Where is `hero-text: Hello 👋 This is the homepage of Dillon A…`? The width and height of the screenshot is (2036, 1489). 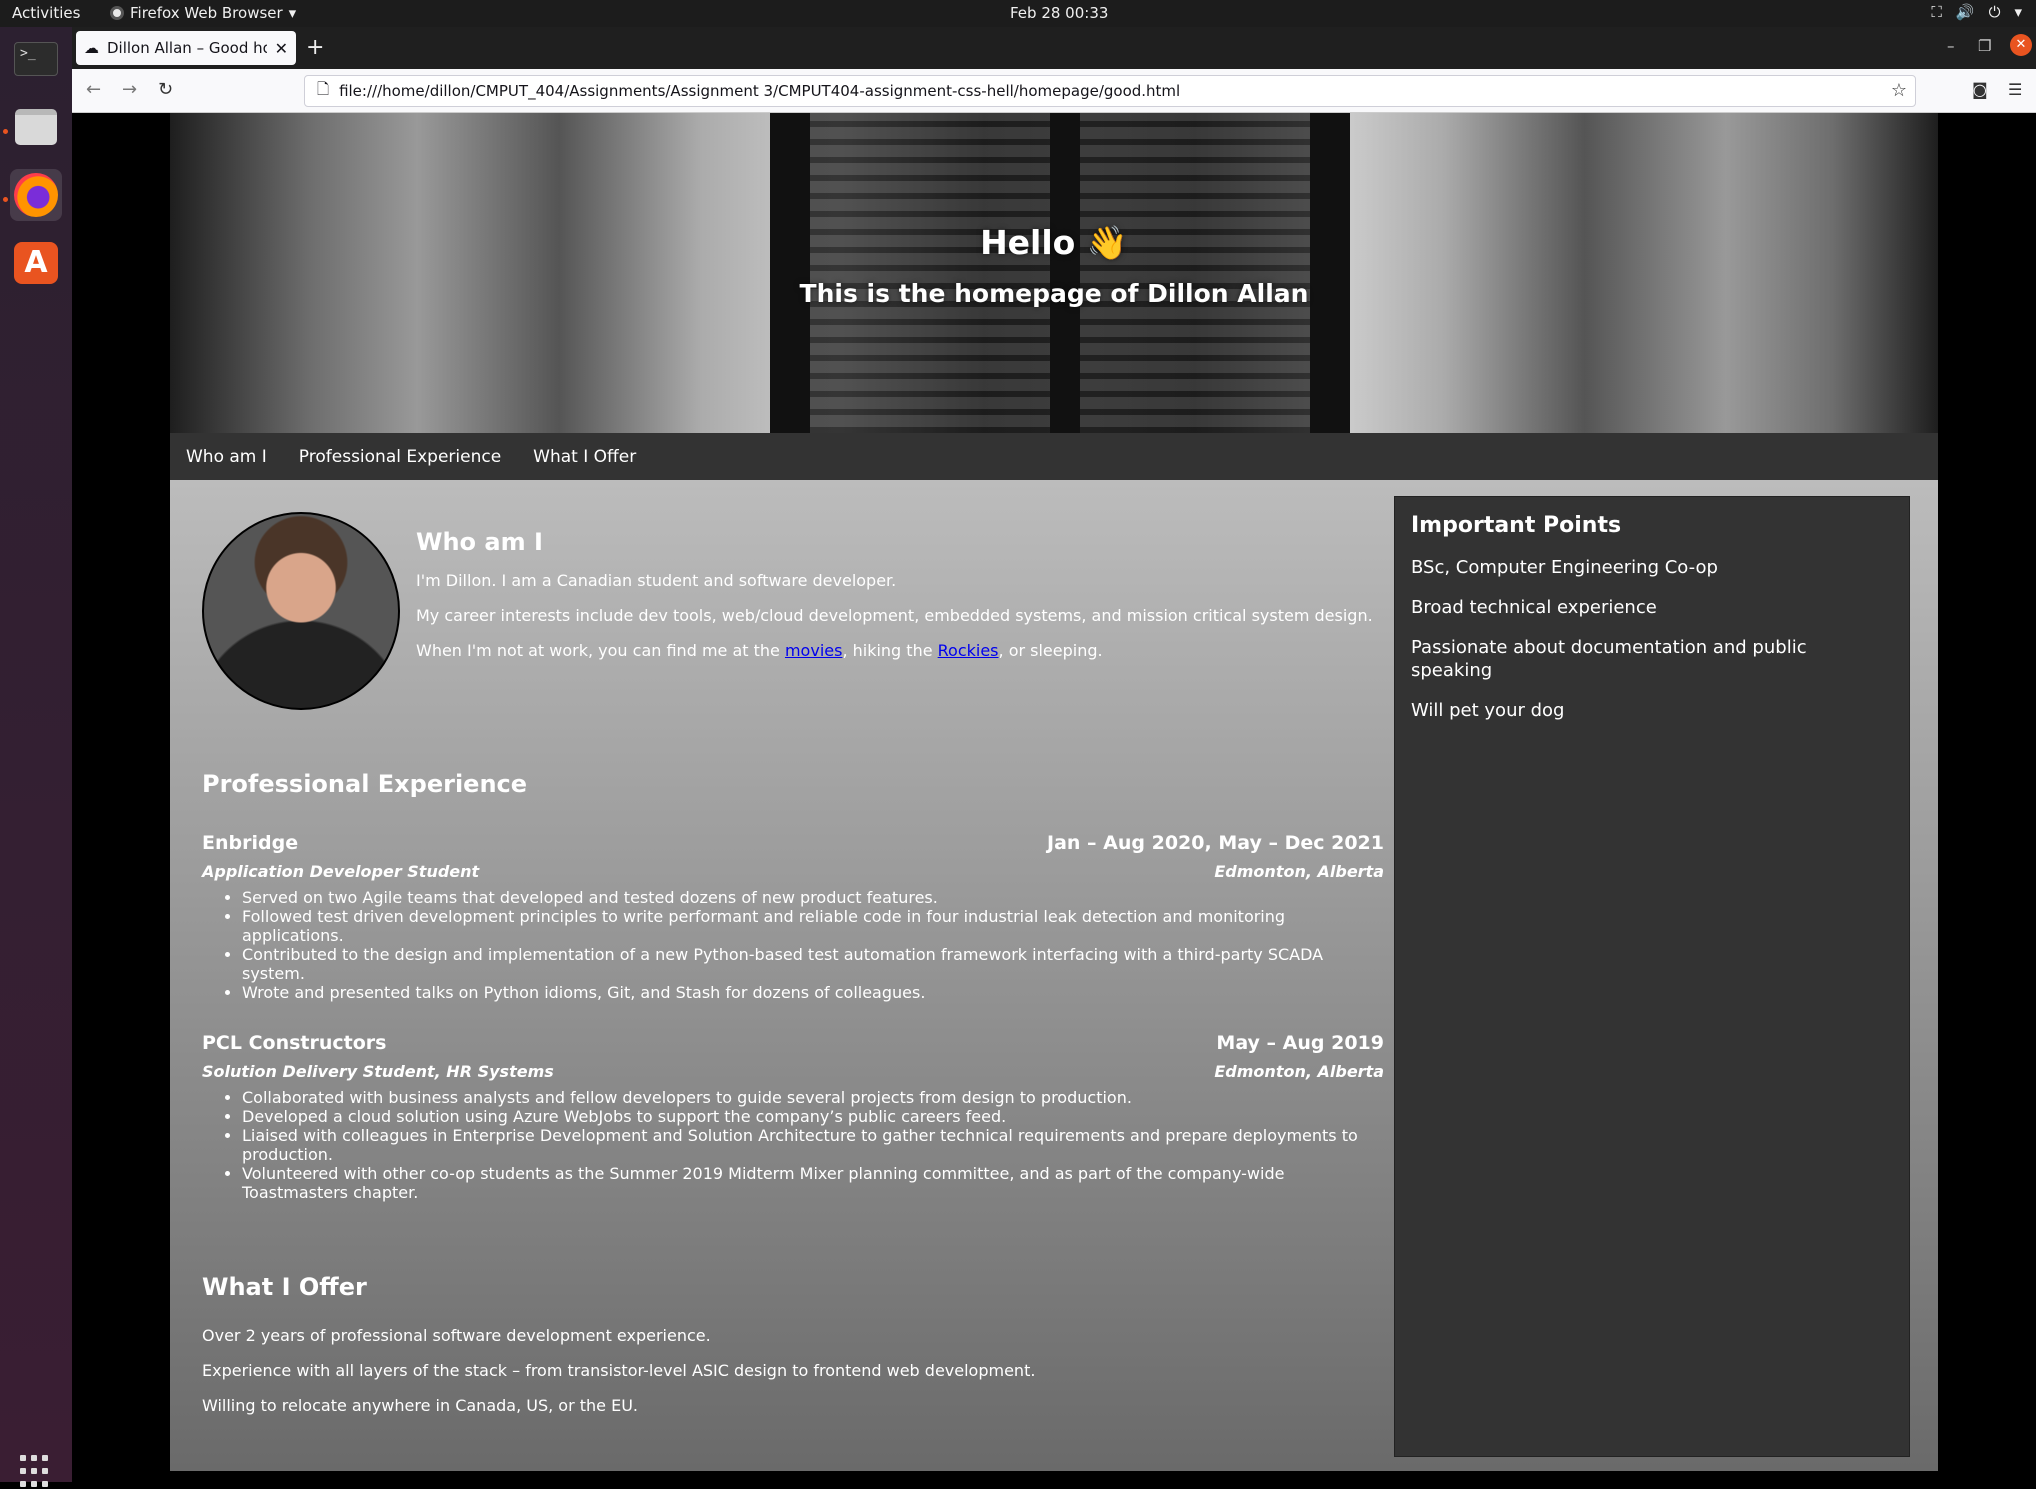
hero-text: Hello 👋 This is the homepage of Dillon A… is located at coordinates (1054, 265).